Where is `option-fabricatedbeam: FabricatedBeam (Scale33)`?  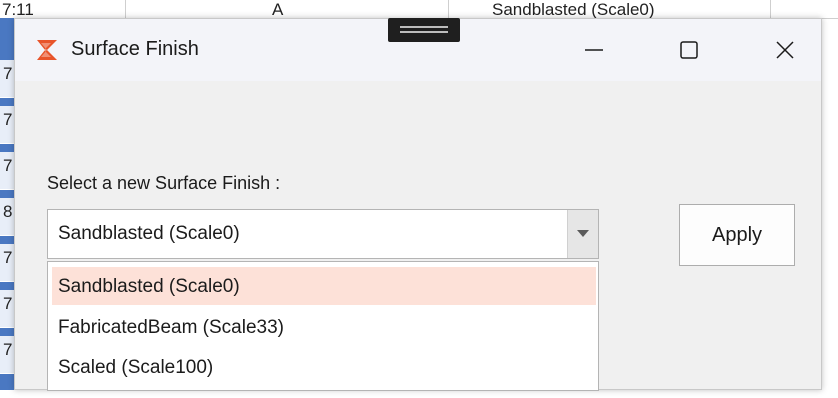 option-fabricatedbeam: FabricatedBeam (Scale33) is located at coordinates (324, 327).